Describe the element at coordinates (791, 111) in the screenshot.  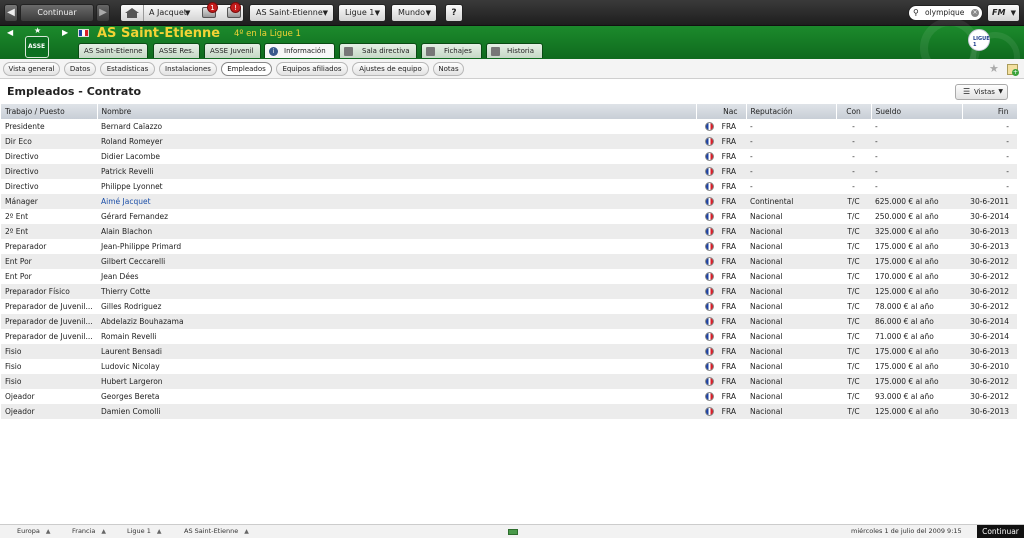
I see `column-header-reputation: Reputación` at that location.